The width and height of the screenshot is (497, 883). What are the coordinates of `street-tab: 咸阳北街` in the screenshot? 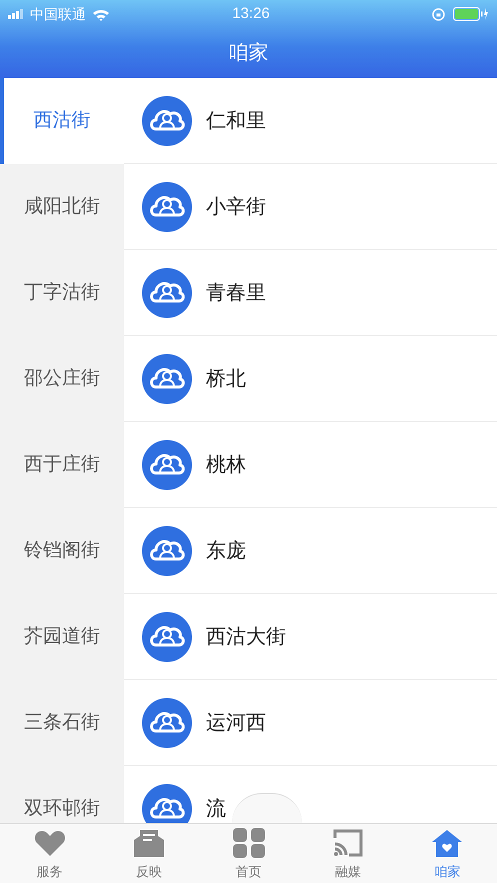 It's located at (62, 207).